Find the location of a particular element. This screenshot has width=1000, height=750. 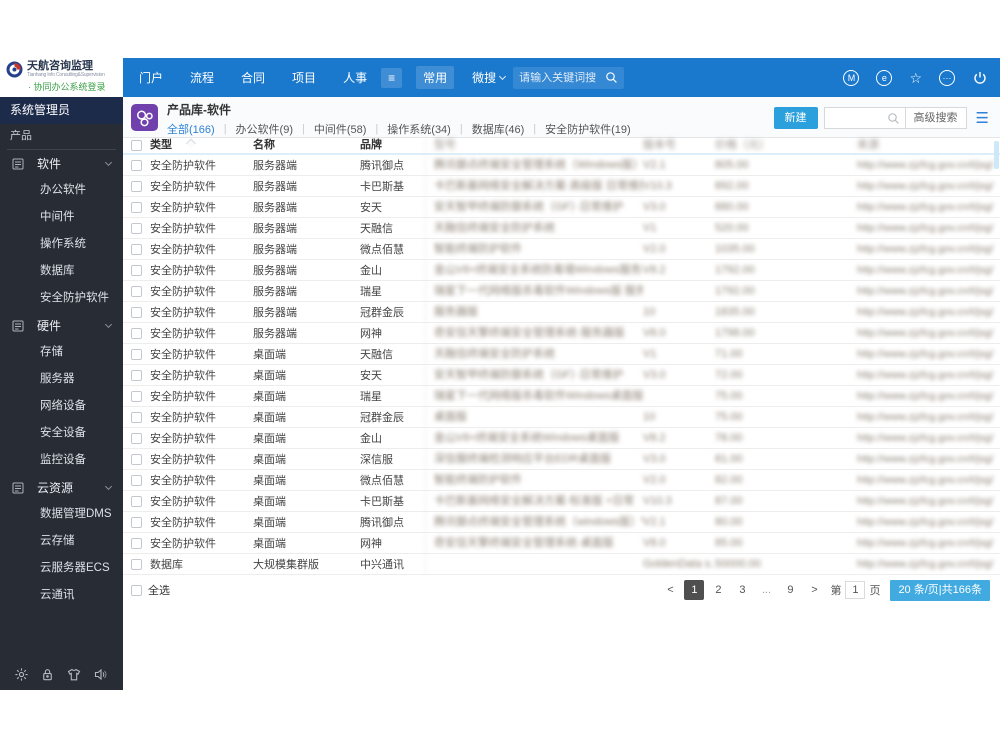

nav-item-1: 门户 is located at coordinates (151, 77).